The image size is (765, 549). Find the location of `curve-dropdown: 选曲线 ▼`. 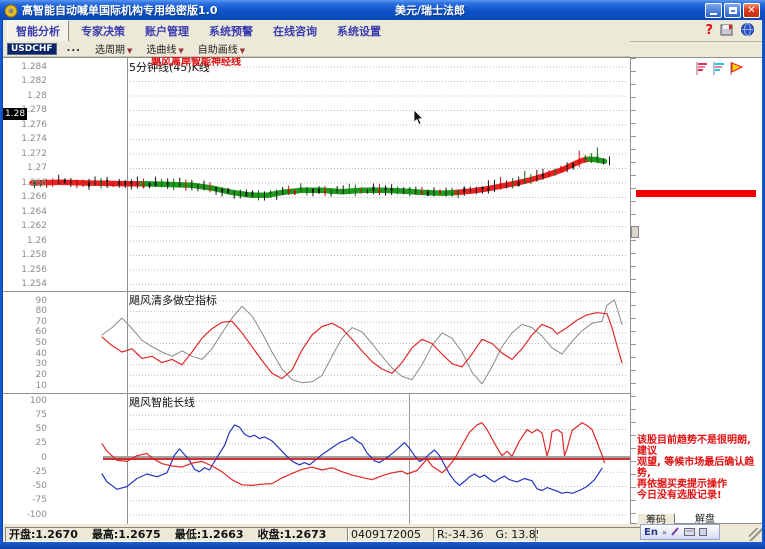

curve-dropdown: 选曲线 ▼ is located at coordinates (164, 48).